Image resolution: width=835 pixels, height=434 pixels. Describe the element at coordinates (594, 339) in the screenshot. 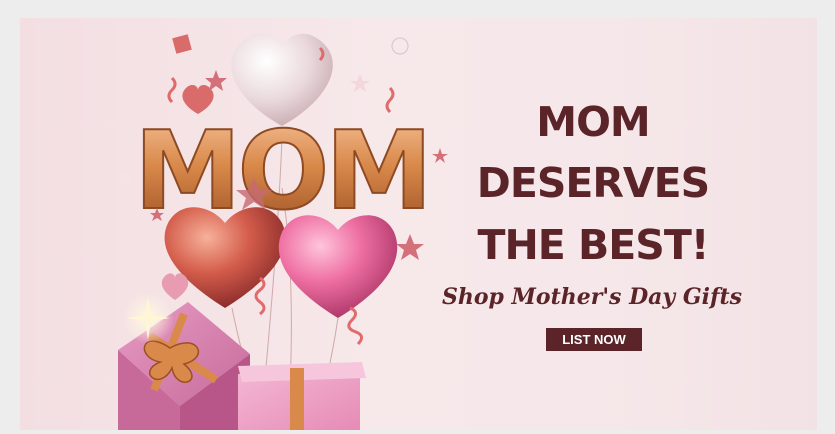

I see `list-now-button: LIST NOW` at that location.